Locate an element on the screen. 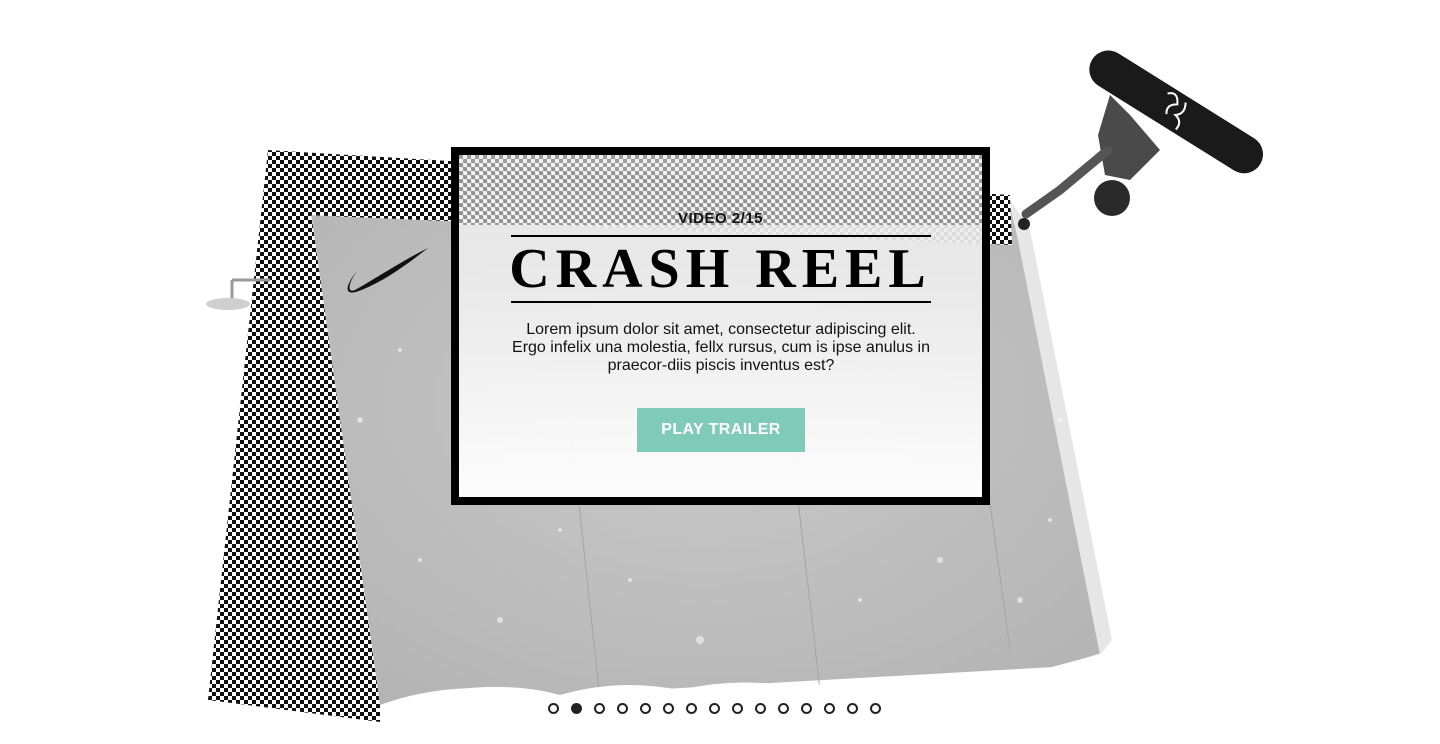 Image resolution: width=1440 pixels, height=744 pixels. title-rule-top is located at coordinates (721, 236).